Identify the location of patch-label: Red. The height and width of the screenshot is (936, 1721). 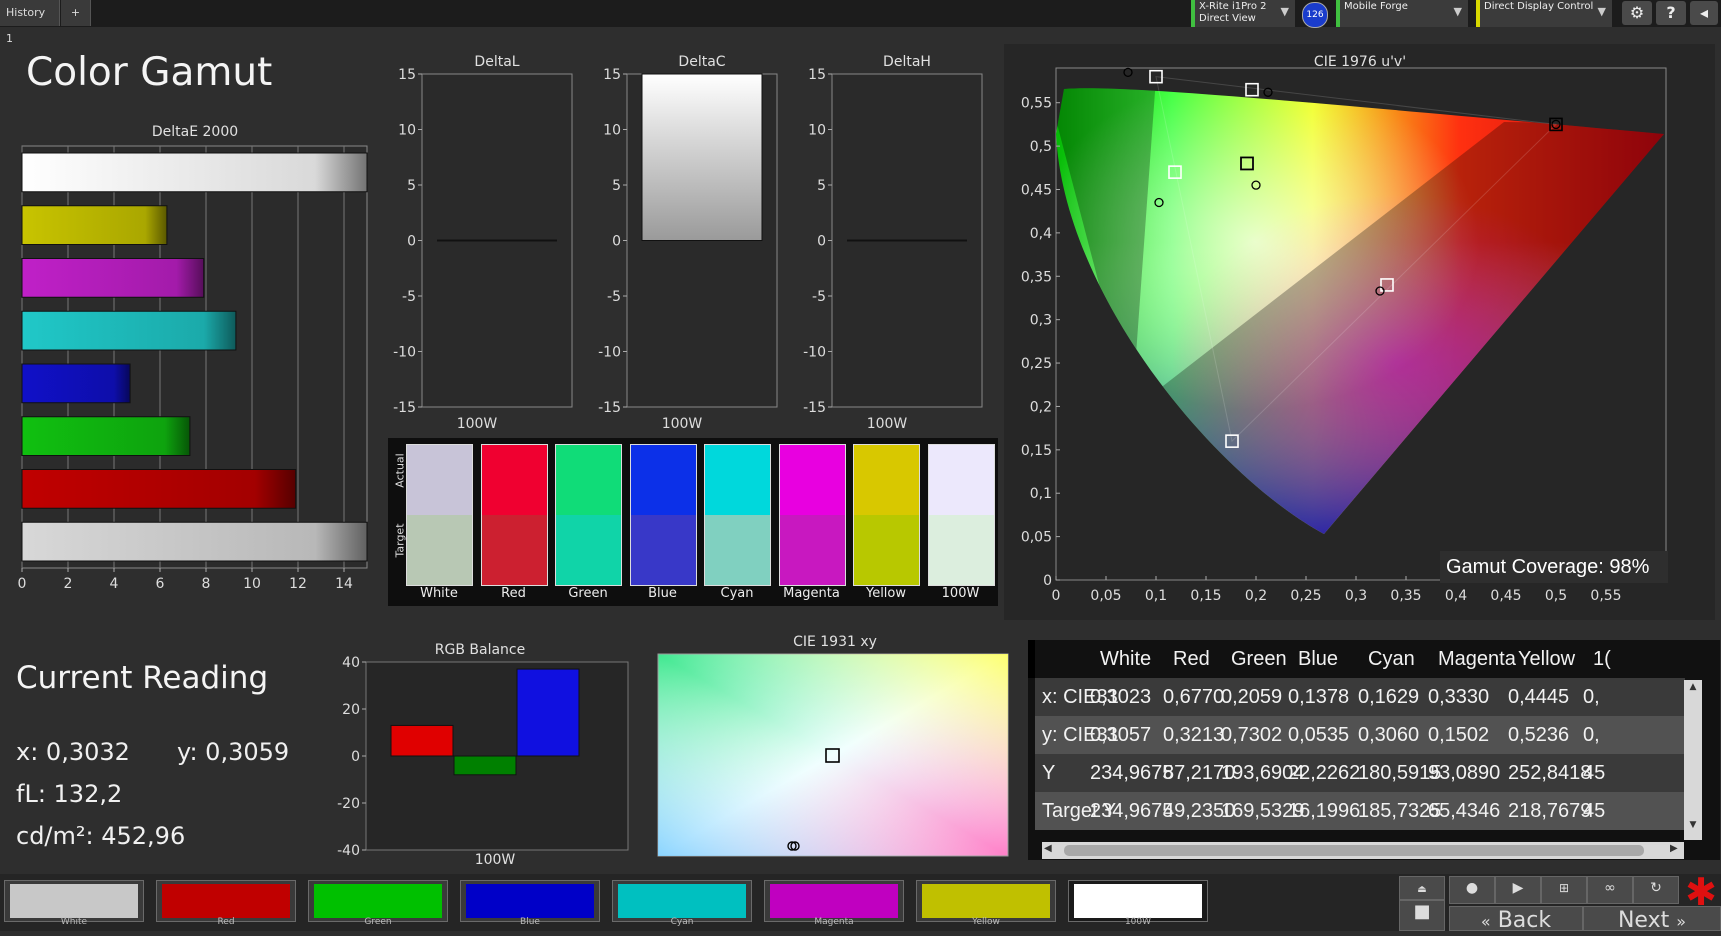
(226, 922).